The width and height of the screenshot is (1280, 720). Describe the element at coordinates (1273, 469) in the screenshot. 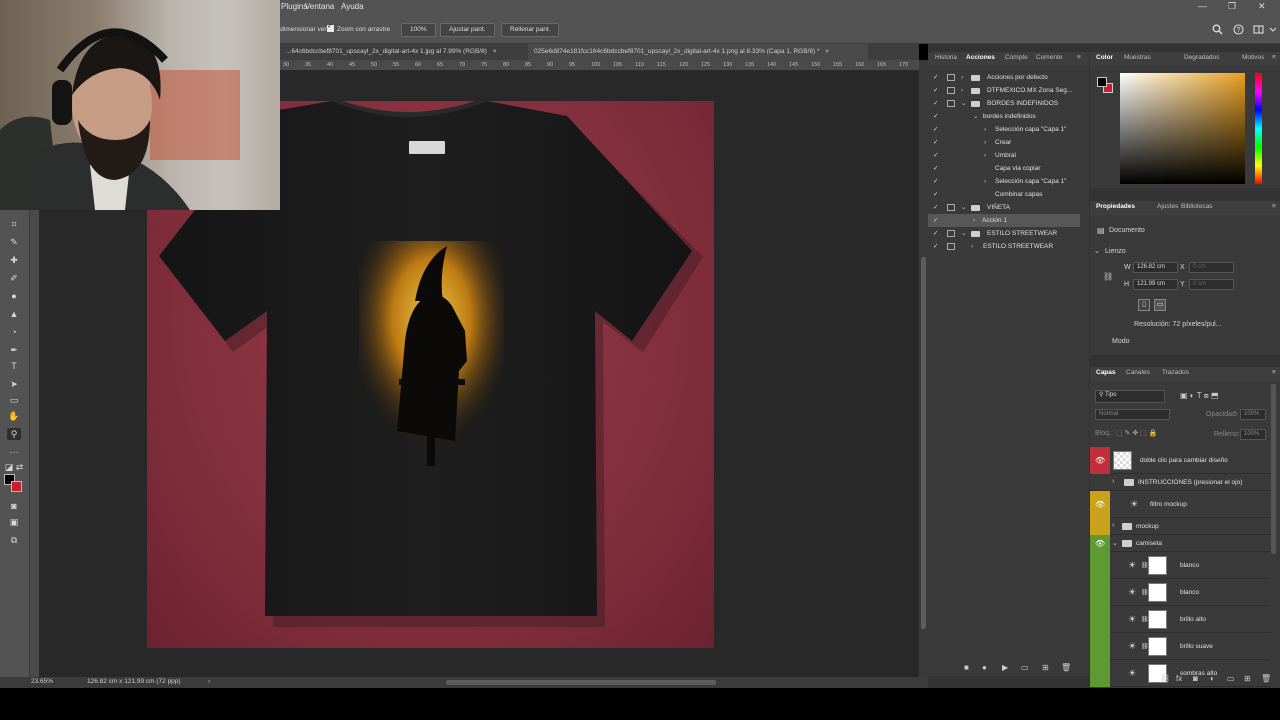

I see `layers-scrollbar` at that location.